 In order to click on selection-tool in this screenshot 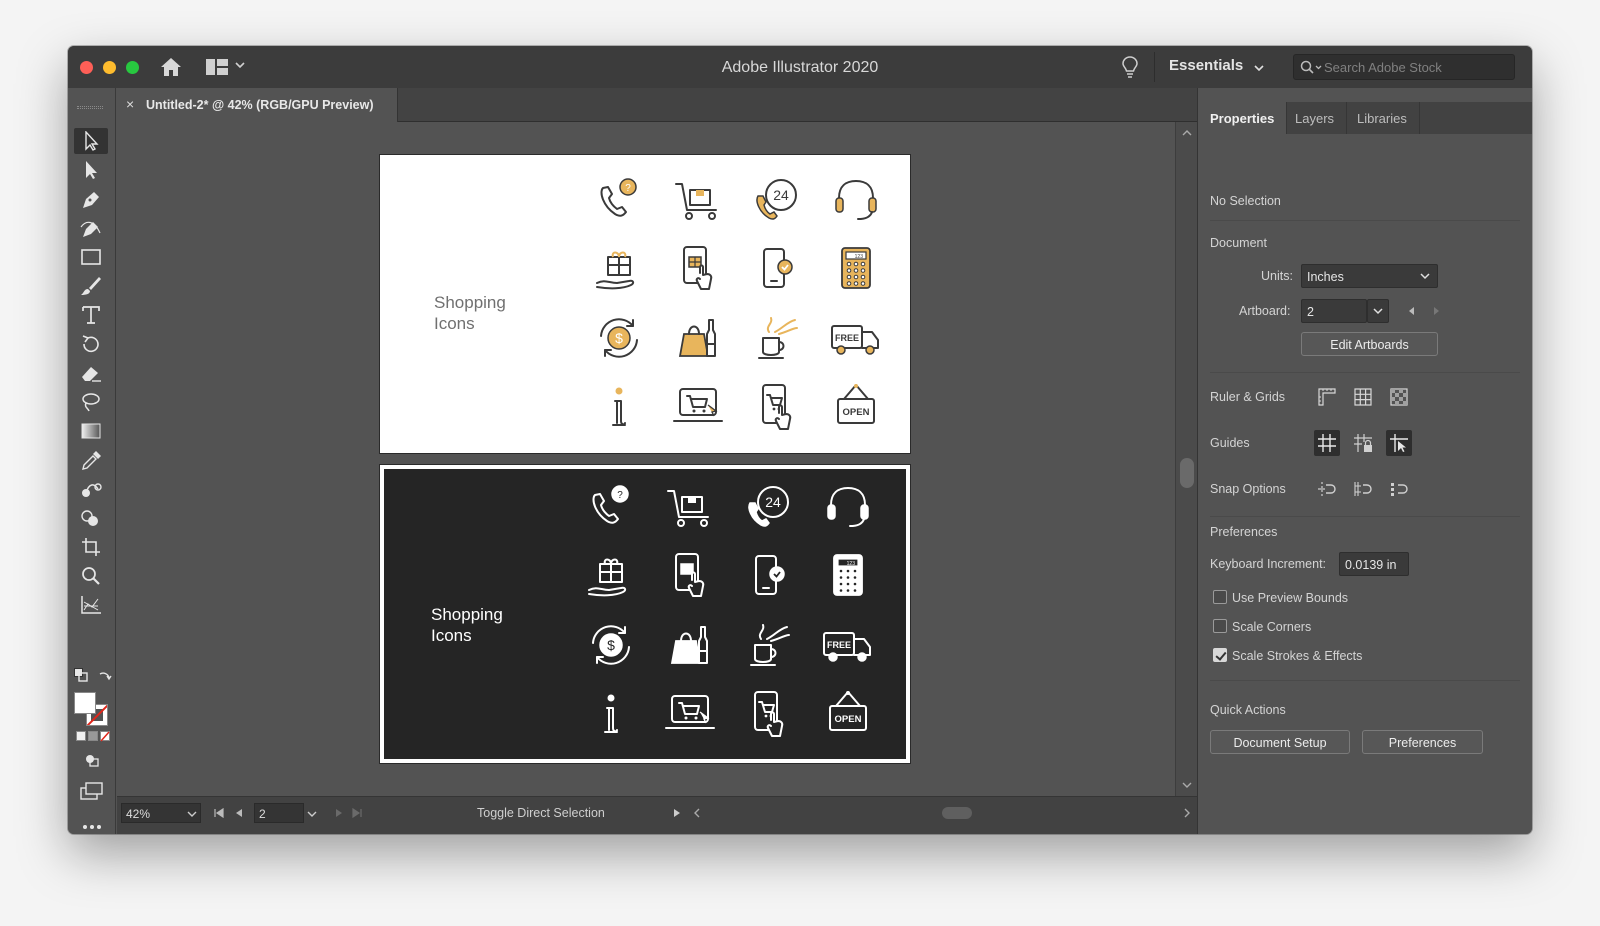, I will do `click(91, 141)`.